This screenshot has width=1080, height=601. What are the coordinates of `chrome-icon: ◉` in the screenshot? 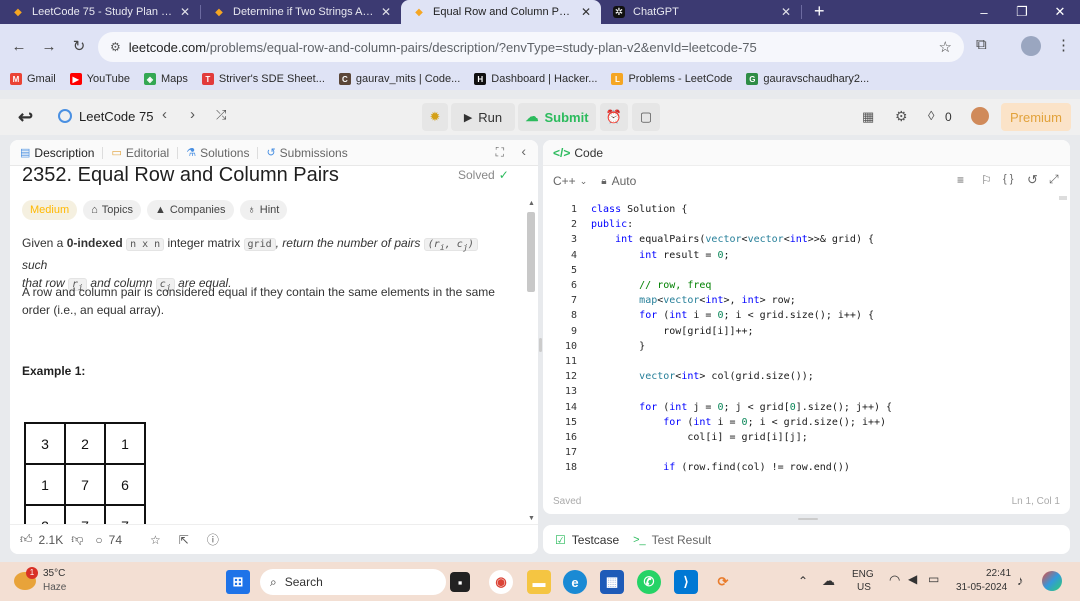 It's located at (501, 582).